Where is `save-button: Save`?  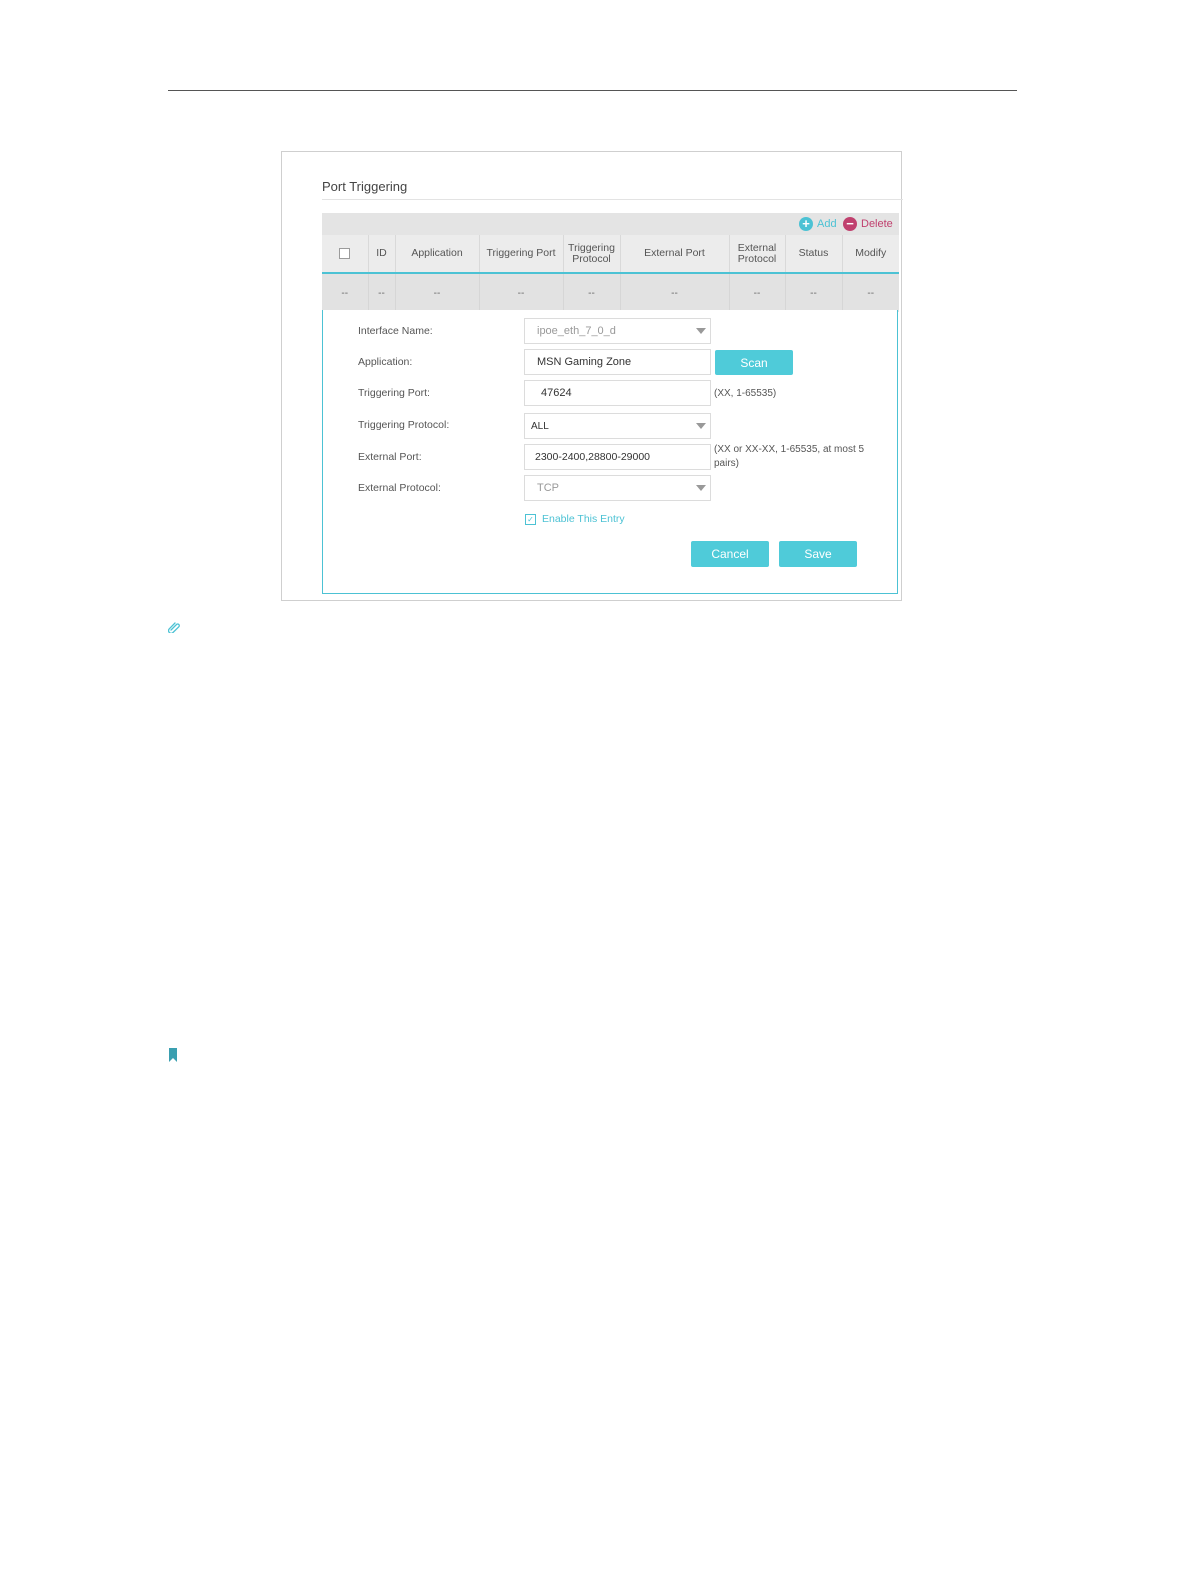
save-button: Save is located at coordinates (818, 554).